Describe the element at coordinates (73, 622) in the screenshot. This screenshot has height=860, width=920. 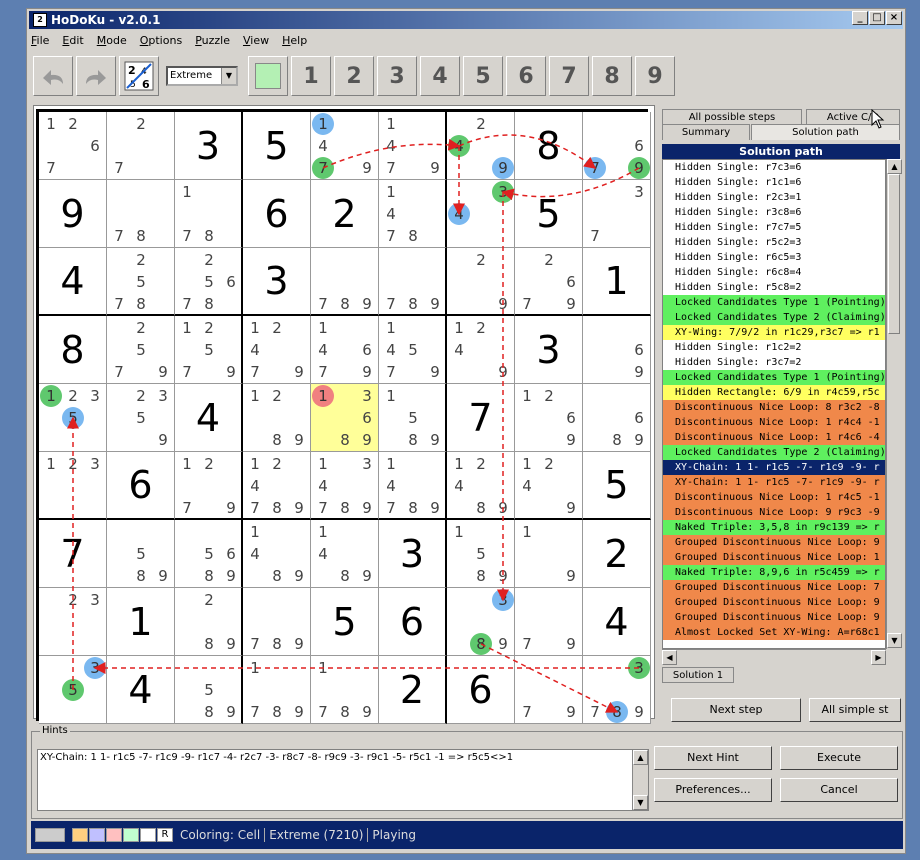
I see `cell-r8c1: 23` at that location.